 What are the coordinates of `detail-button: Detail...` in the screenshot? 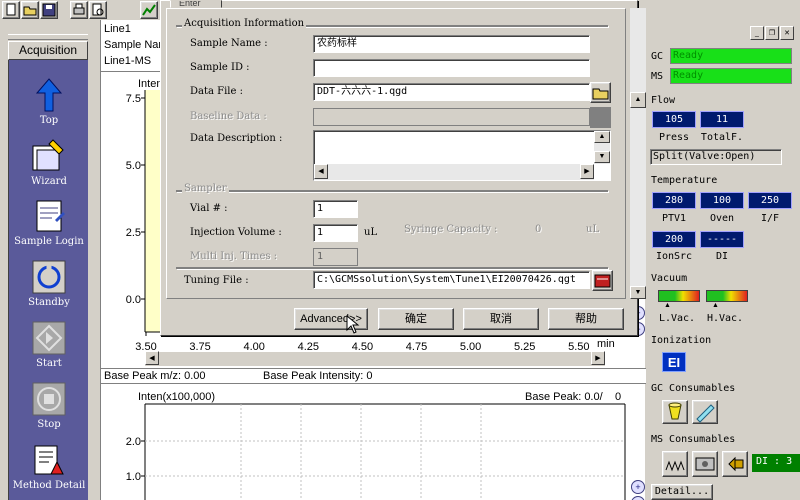 It's located at (682, 492).